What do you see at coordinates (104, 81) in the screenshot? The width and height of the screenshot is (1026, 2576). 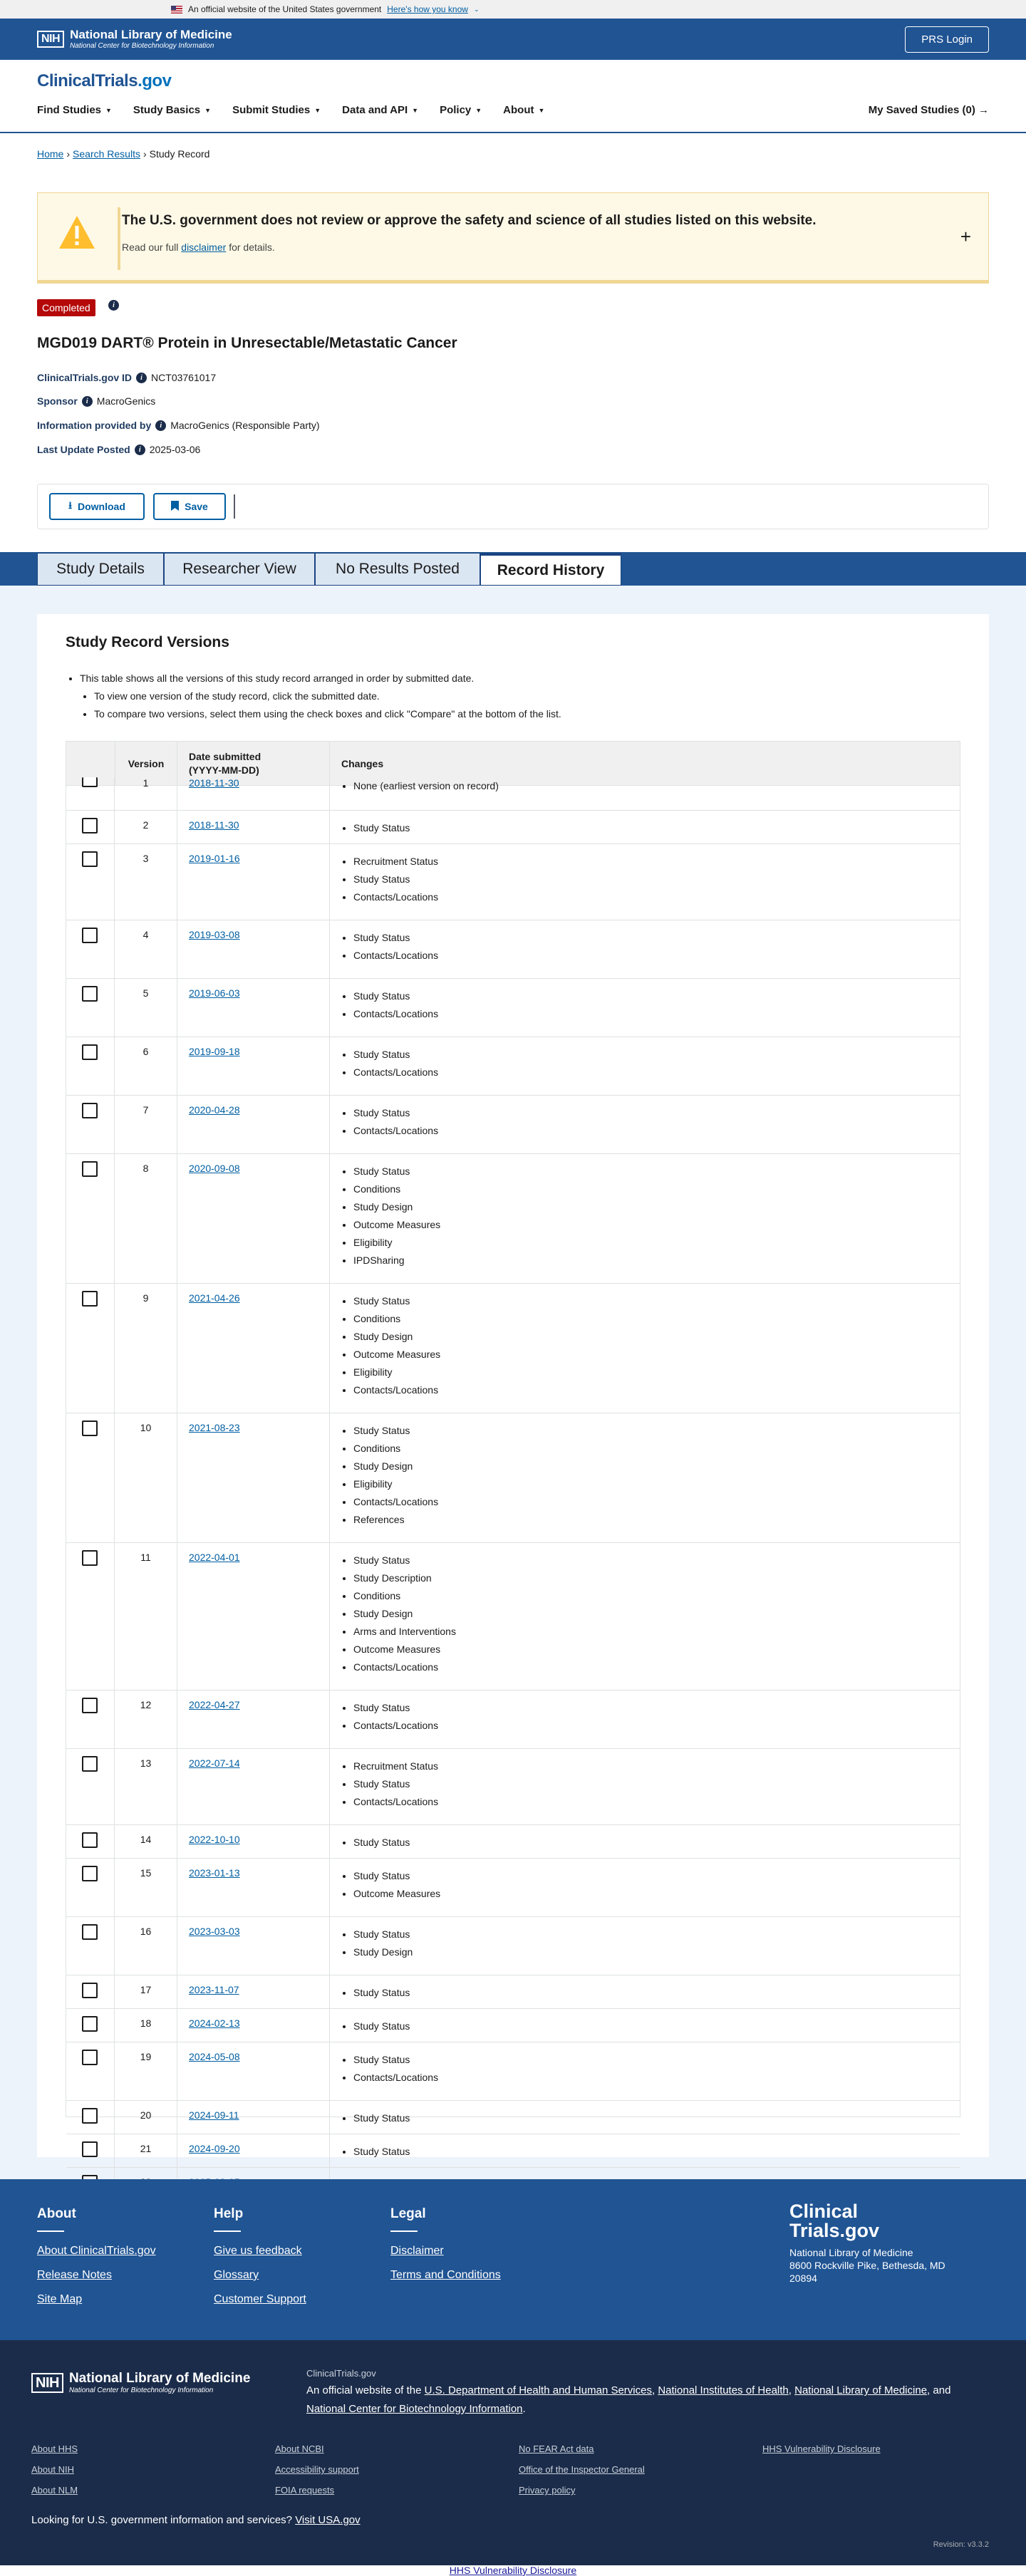 I see `clinicaltrials-logo: ClinicalTrials.gov` at bounding box center [104, 81].